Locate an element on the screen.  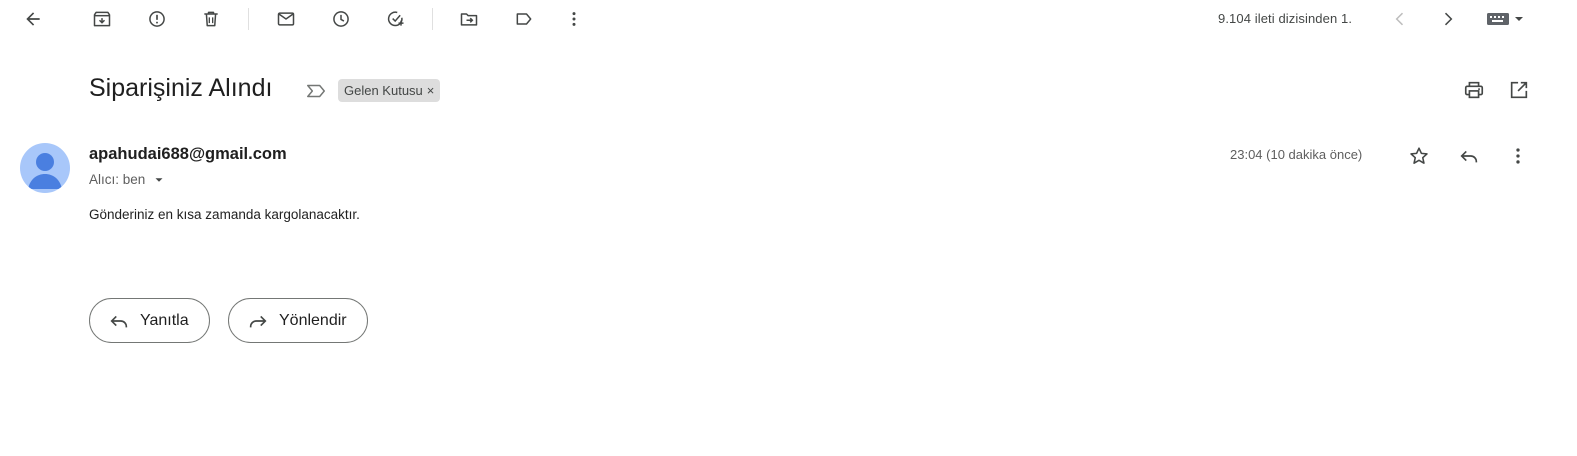
delete-icon is located at coordinates (211, 19).